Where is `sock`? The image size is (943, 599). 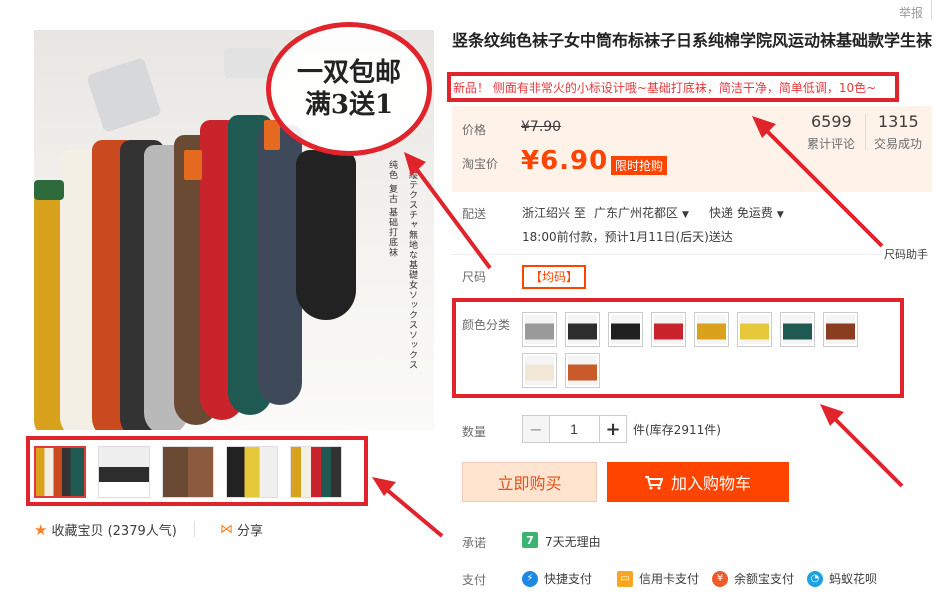 sock is located at coordinates (326, 235).